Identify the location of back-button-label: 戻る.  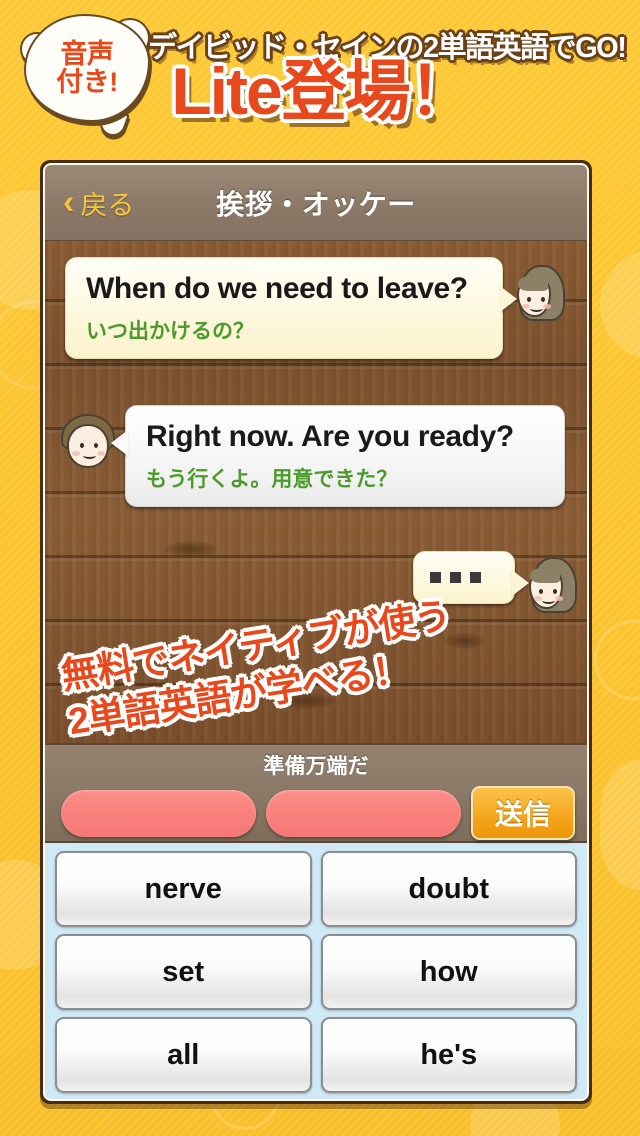
(107, 205).